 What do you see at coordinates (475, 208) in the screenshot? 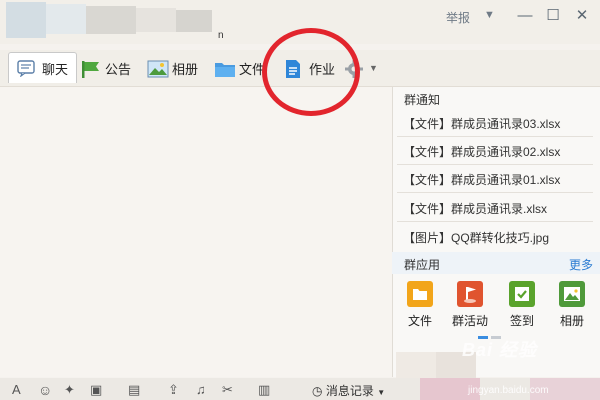
I see `notice-item: 【文件】群成员通讯录.xlsx` at bounding box center [475, 208].